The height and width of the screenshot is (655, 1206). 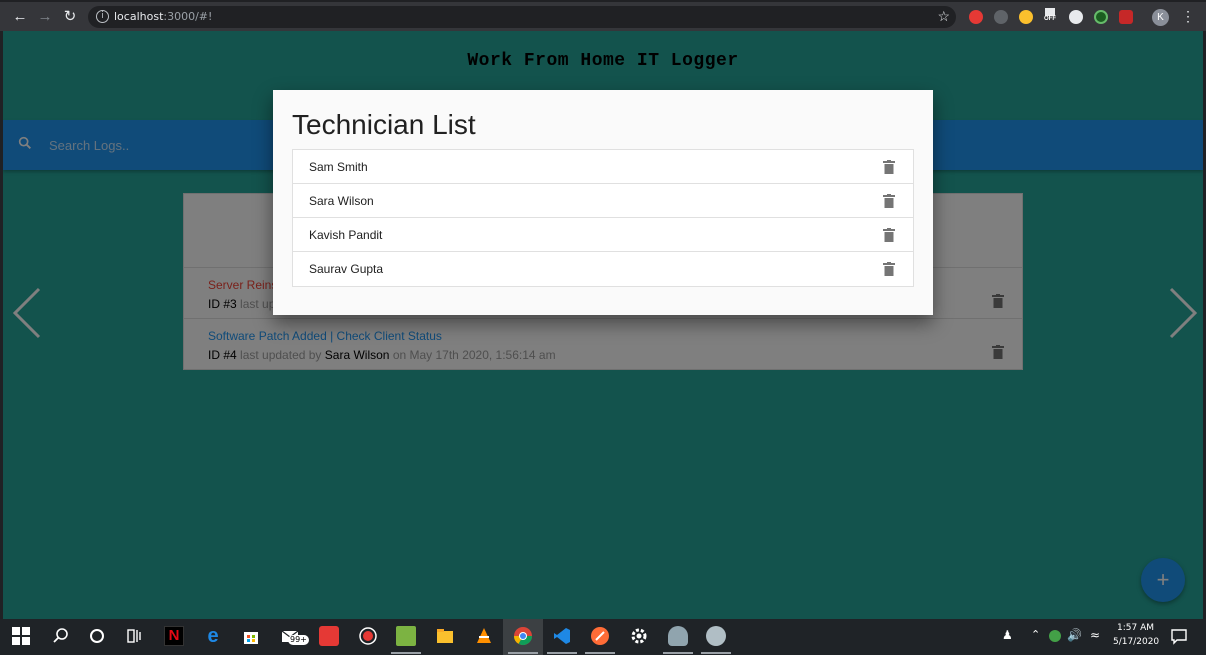 What do you see at coordinates (70, 17) in the screenshot?
I see `reload-icon: ↻` at bounding box center [70, 17].